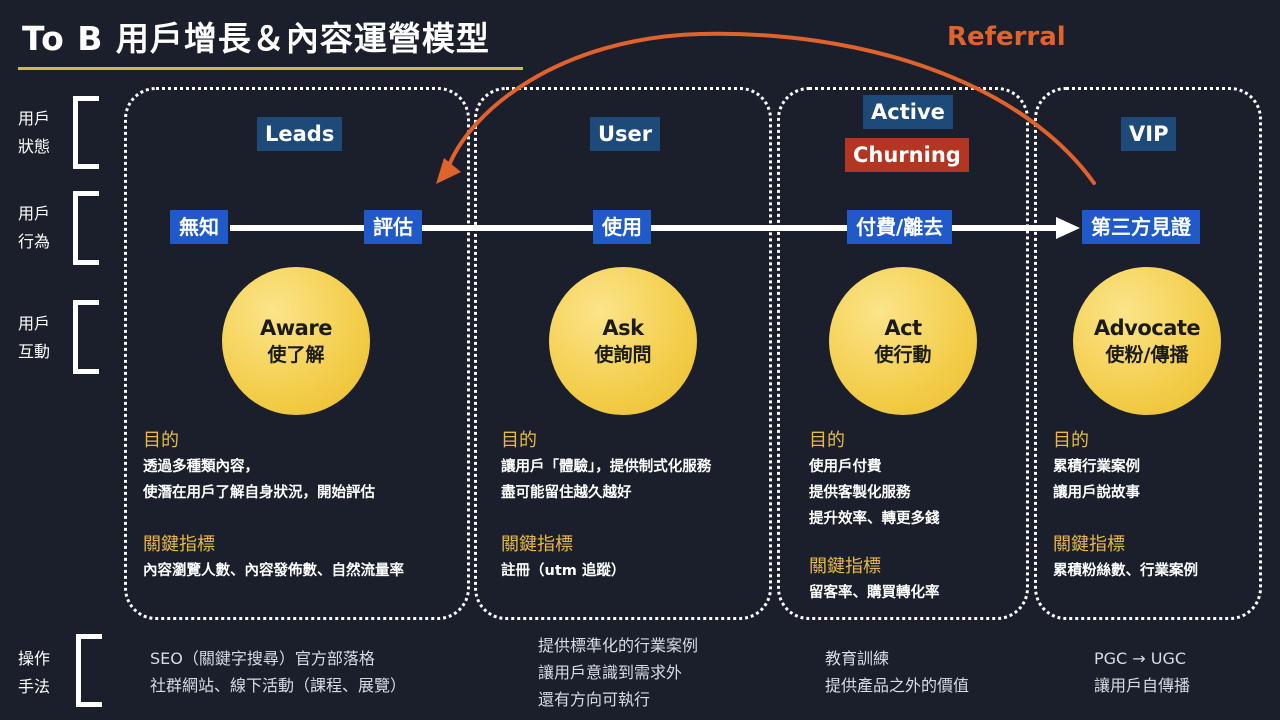 The width and height of the screenshot is (1280, 720). Describe the element at coordinates (566, 493) in the screenshot. I see `purpose-line: 盡可能留住越久越好` at that location.